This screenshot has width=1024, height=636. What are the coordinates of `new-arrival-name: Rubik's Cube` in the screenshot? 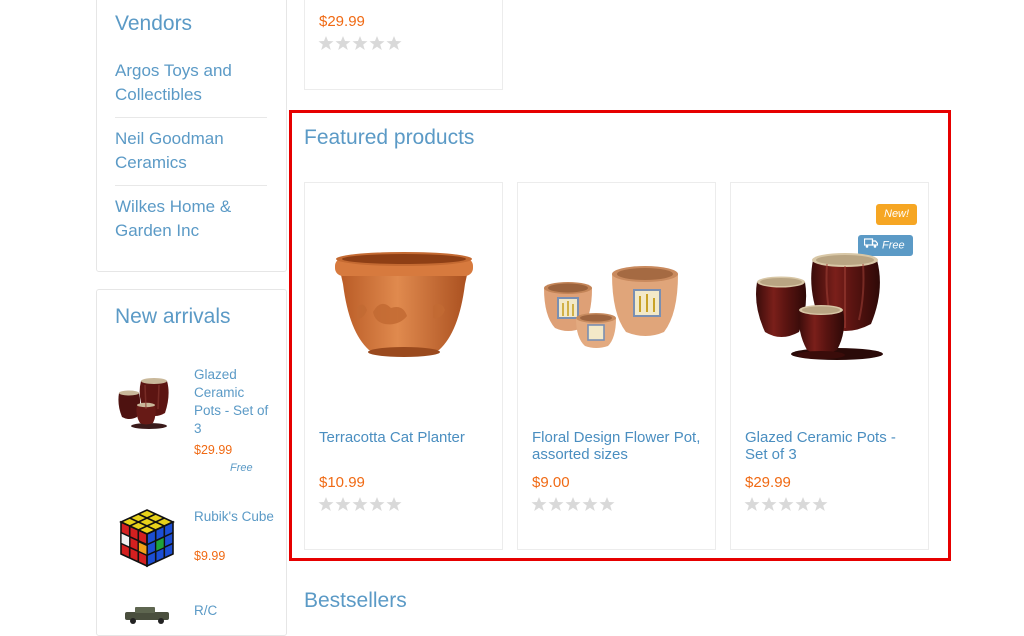 It's located at (234, 517).